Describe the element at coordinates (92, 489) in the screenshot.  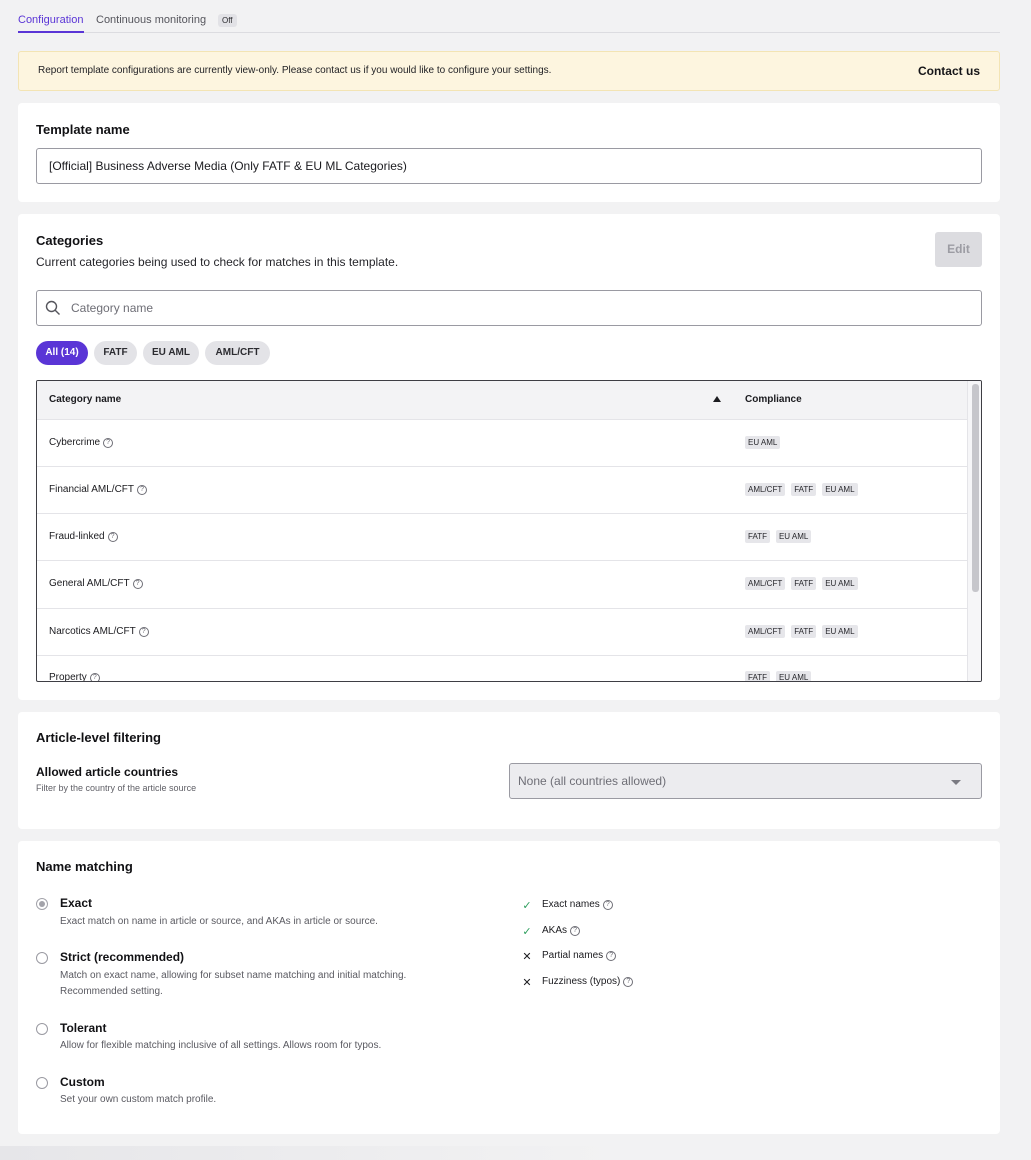
I see `category-name: Financial AML/CFT` at that location.